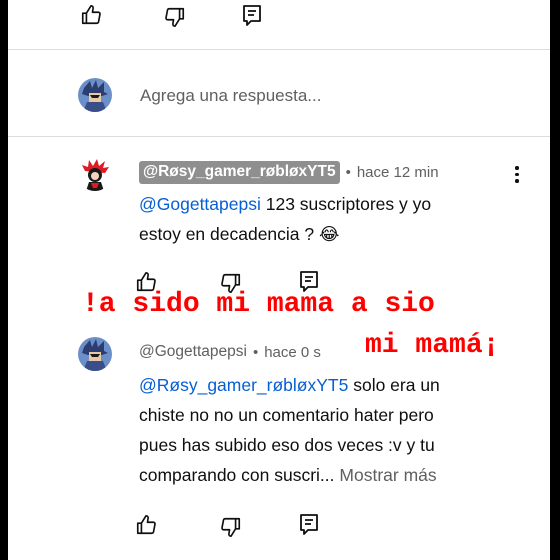  Describe the element at coordinates (394, 385) in the screenshot. I see `comment-text: solo era un` at that location.